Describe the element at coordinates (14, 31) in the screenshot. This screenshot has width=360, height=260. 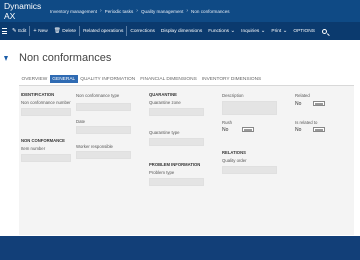
I see `pencil-icon: ✎` at that location.